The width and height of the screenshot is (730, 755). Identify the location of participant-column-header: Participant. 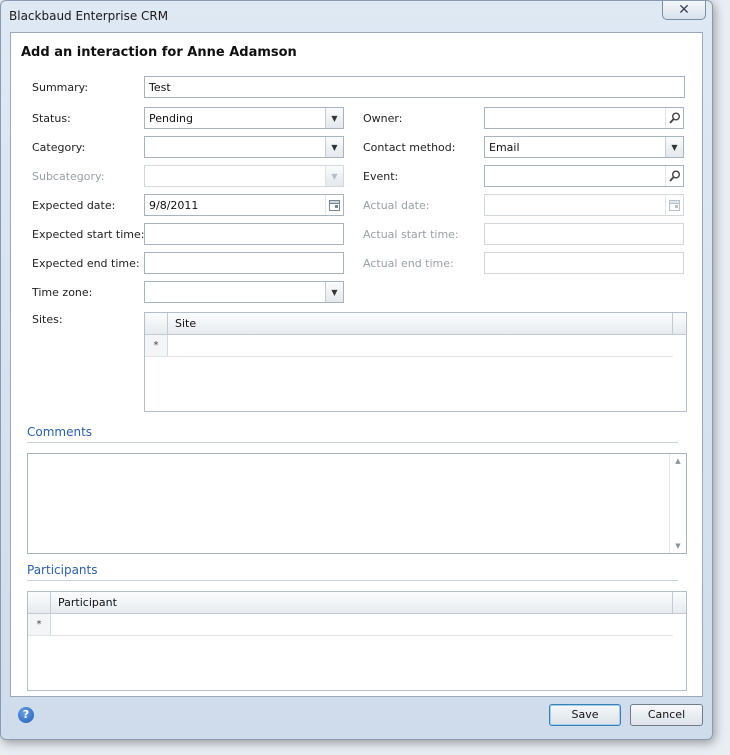
(87, 602).